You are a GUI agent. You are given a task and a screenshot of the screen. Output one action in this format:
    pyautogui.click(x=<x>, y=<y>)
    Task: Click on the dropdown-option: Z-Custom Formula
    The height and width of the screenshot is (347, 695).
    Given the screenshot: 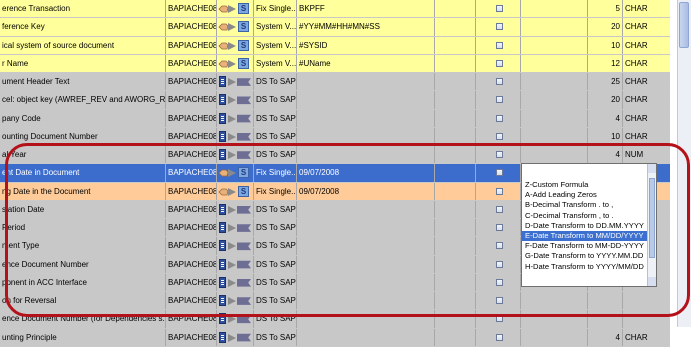 What is the action you would take?
    pyautogui.click(x=589, y=185)
    